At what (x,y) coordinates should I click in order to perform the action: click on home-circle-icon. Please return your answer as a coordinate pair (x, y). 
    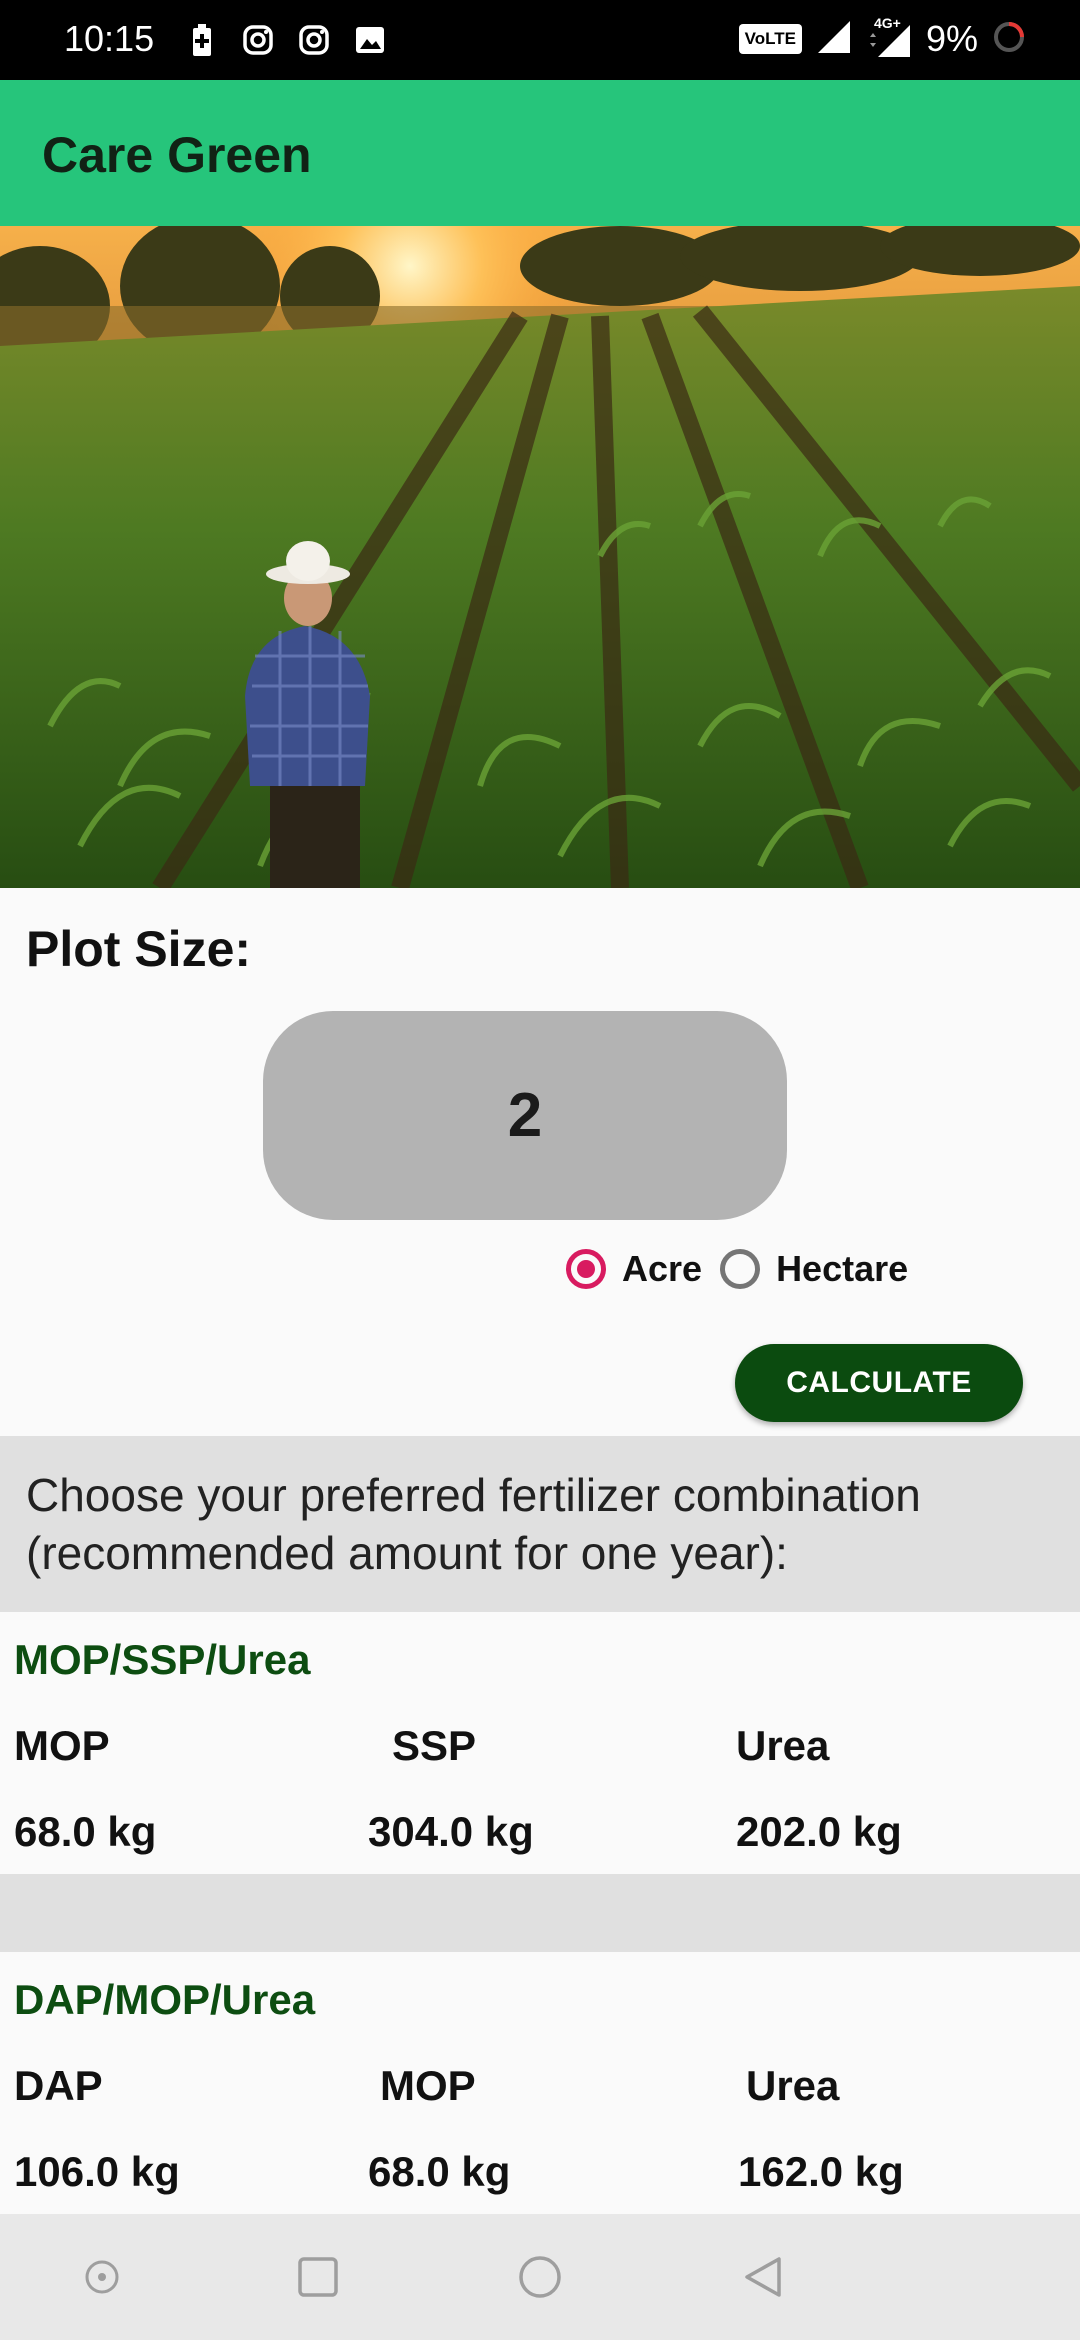
    Looking at the image, I should click on (540, 2277).